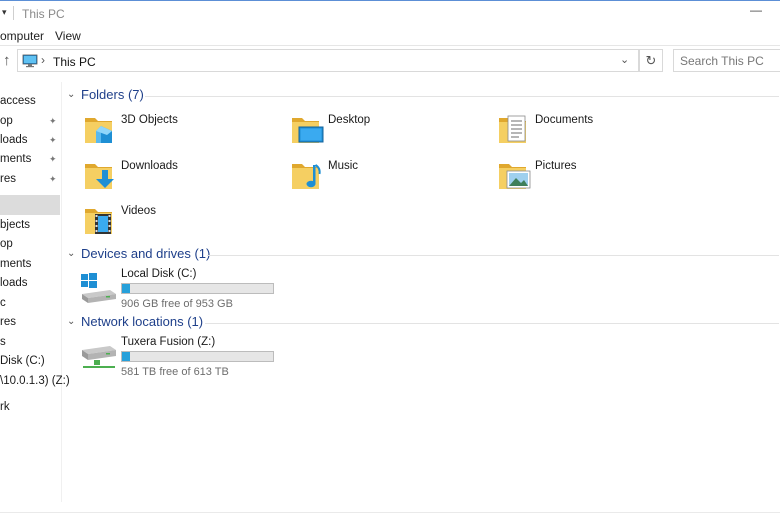 The image size is (780, 516). Describe the element at coordinates (328, 60) in the screenshot. I see `address-bar: › This PC ⌄` at that location.